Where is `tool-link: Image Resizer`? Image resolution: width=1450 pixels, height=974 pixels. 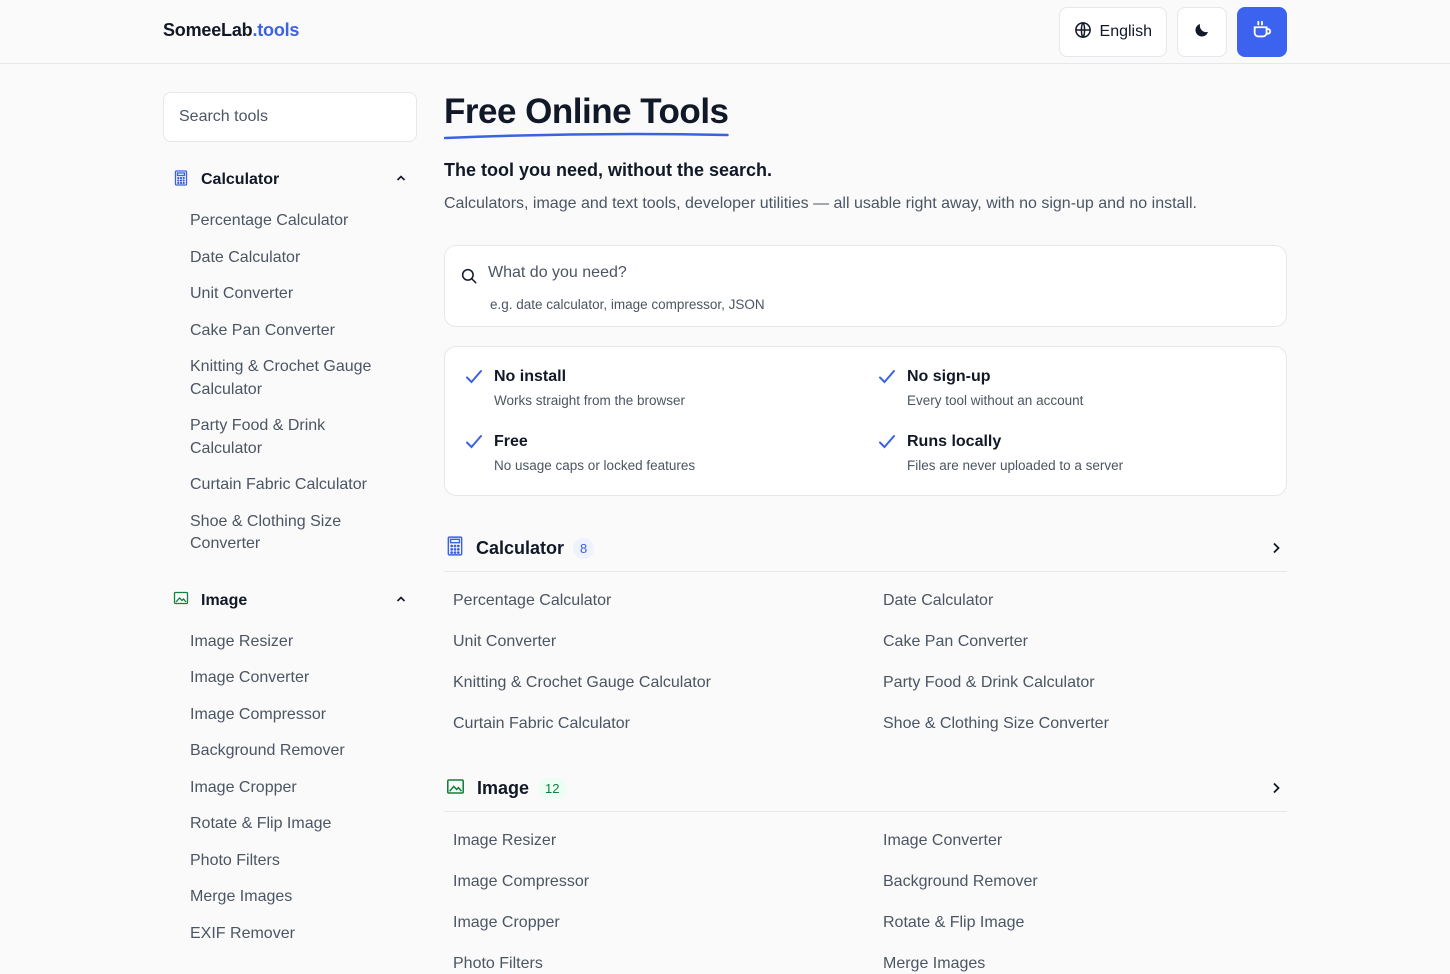 tool-link: Image Resizer is located at coordinates (668, 840).